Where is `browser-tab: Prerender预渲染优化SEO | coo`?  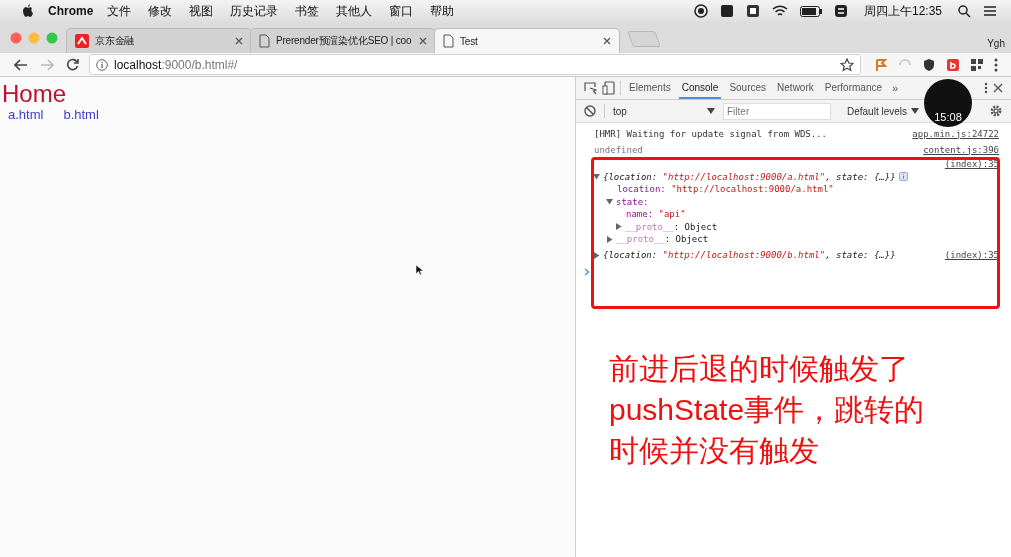 browser-tab: Prerender预渲染优化SEO | coo is located at coordinates (343, 40).